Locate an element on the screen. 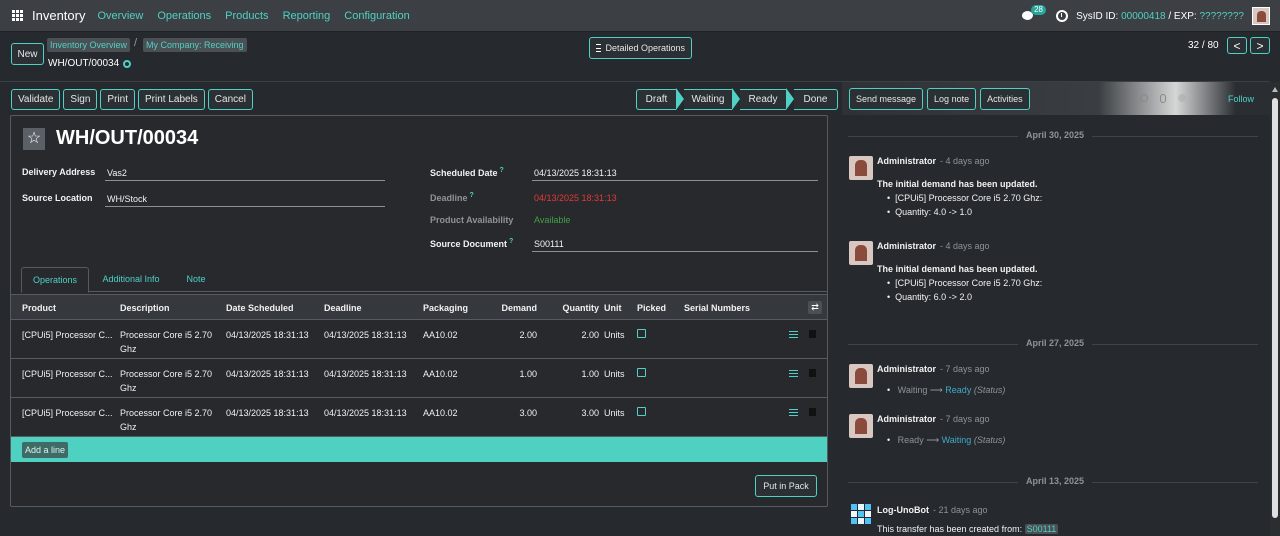 This screenshot has height=536, width=1280. sysid-info: SysID ID: 00000418 / EXP: ???????? is located at coordinates (1160, 16).